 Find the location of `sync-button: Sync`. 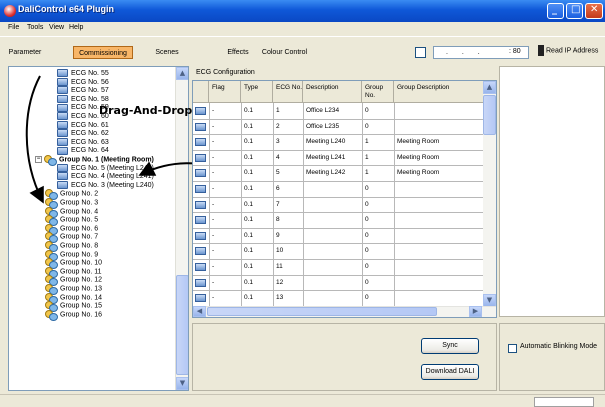

sync-button: Sync is located at coordinates (450, 346).